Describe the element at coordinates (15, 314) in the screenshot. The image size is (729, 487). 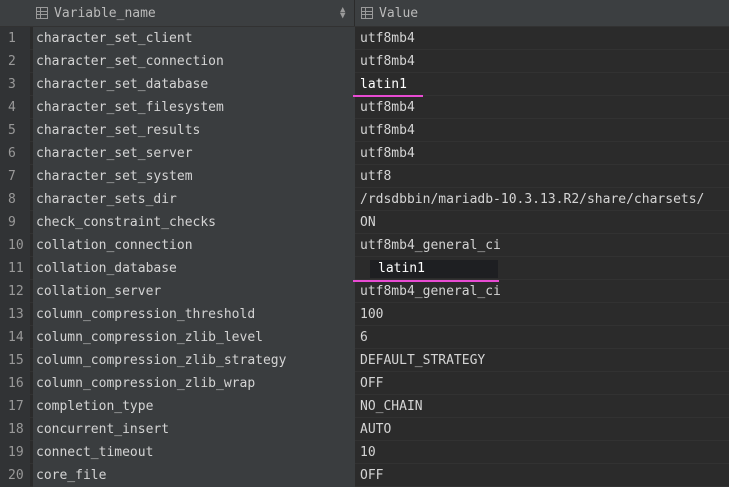
I see `row-number: 13` at that location.